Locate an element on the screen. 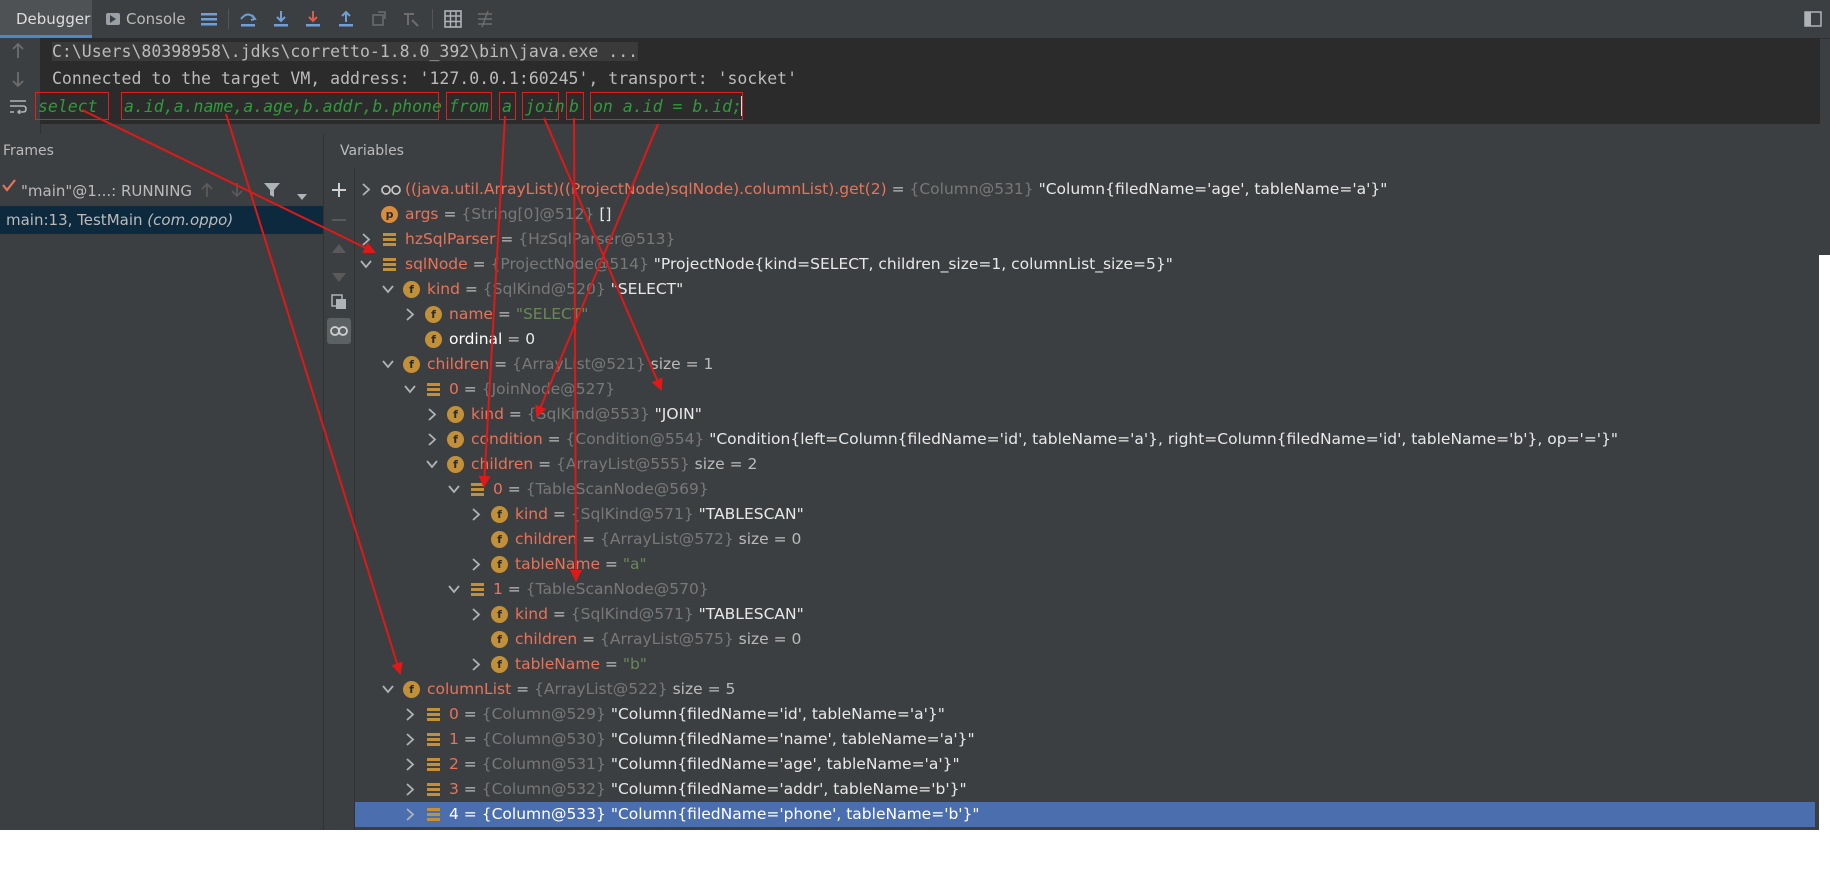 The image size is (1830, 885). step-over-icon is located at coordinates (248, 19).